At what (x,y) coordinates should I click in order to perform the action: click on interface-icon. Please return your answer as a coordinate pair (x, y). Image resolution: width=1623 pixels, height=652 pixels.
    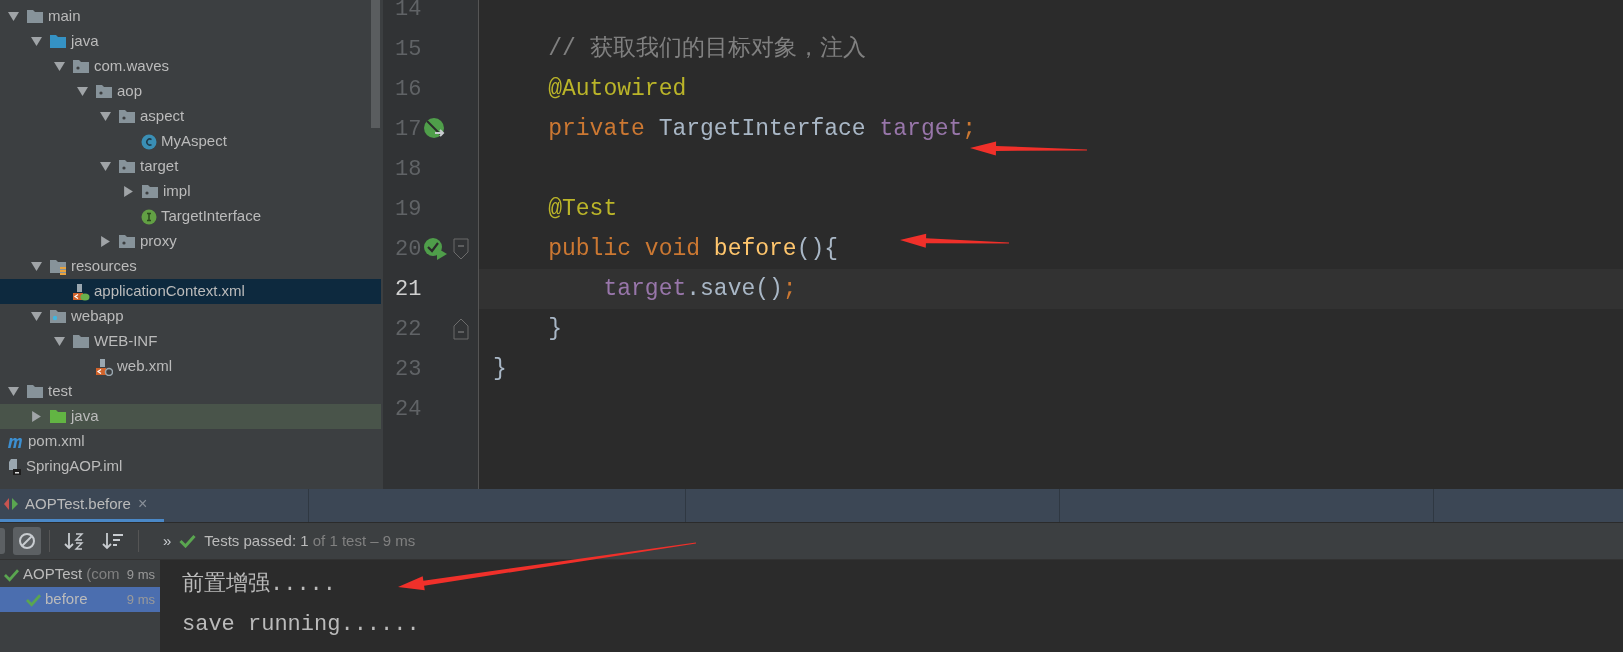
    Looking at the image, I should click on (149, 216).